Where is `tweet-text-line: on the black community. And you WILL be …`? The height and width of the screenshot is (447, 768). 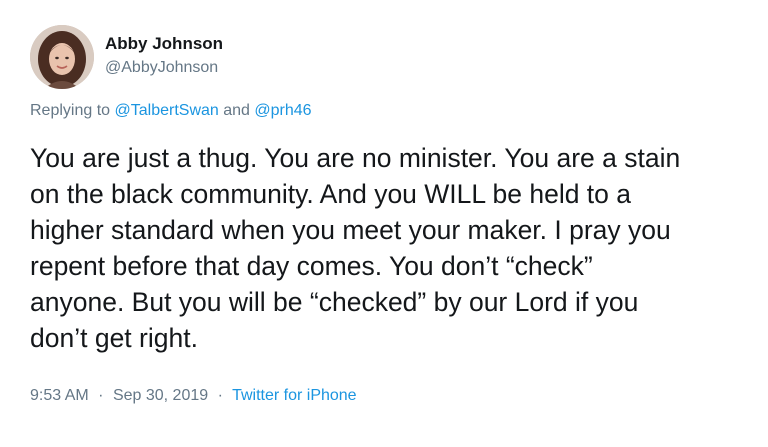 tweet-text-line: on the black community. And you WILL be … is located at coordinates (331, 194).